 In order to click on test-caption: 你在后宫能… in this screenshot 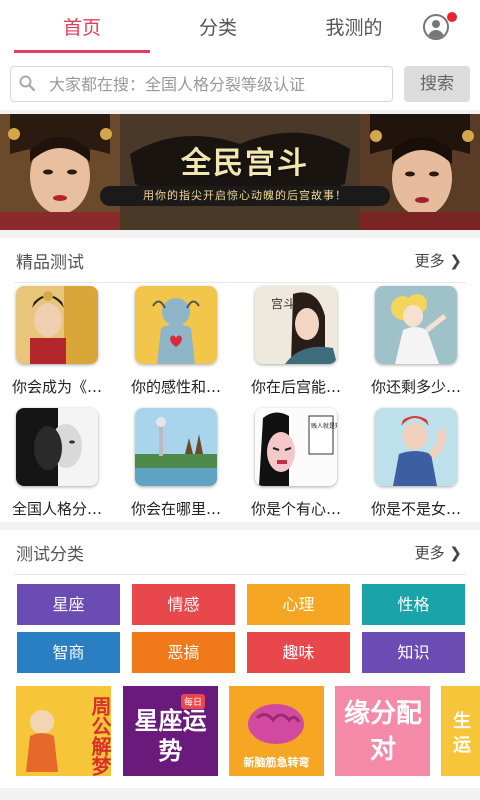, I will do `click(296, 387)`.